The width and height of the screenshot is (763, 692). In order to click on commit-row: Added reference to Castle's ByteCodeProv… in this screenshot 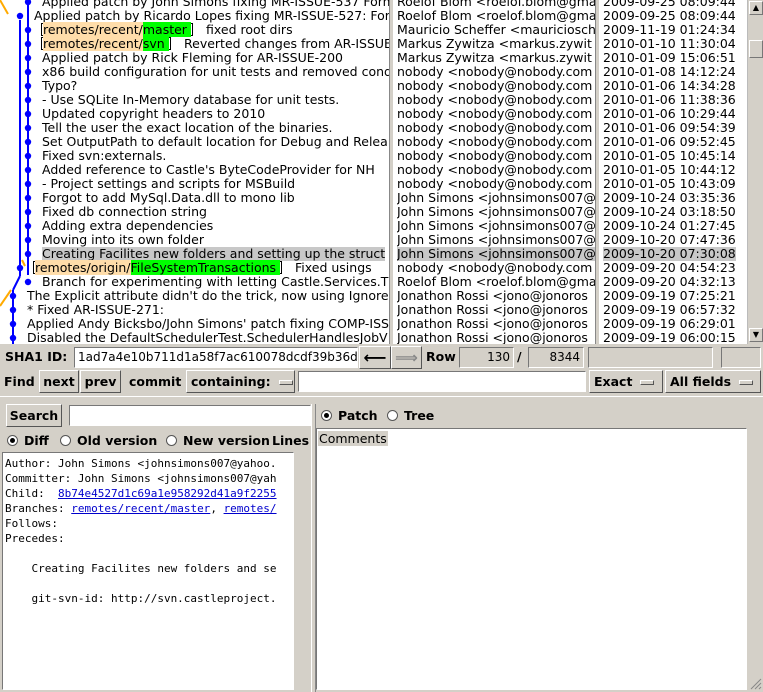, I will do `click(194, 170)`.